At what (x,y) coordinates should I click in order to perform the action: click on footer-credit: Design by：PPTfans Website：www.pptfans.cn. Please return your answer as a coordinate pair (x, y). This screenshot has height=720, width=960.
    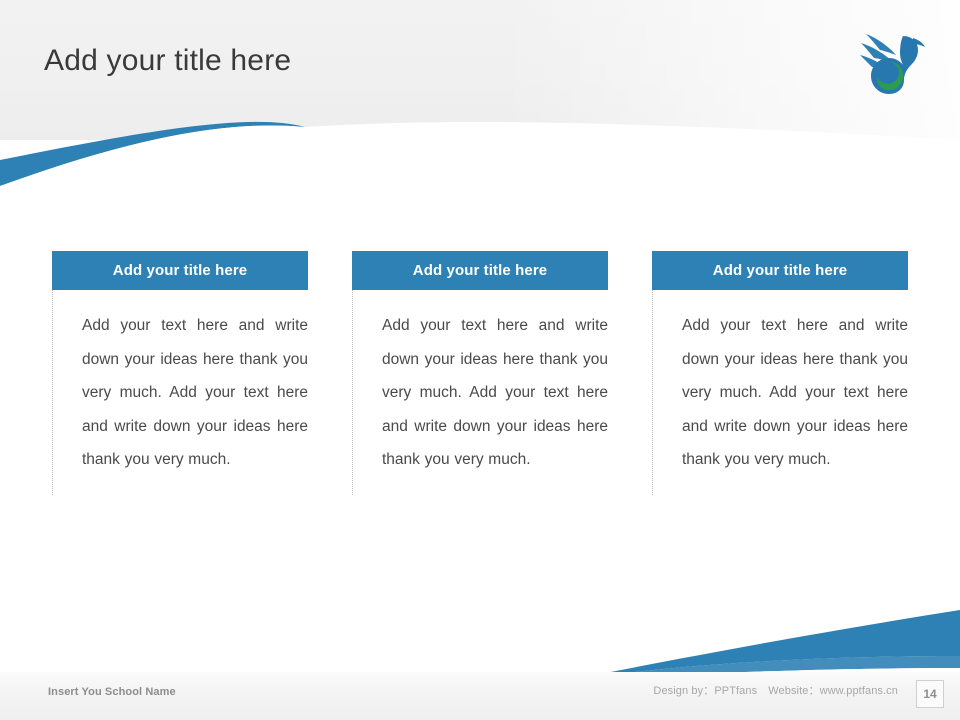
    Looking at the image, I should click on (775, 690).